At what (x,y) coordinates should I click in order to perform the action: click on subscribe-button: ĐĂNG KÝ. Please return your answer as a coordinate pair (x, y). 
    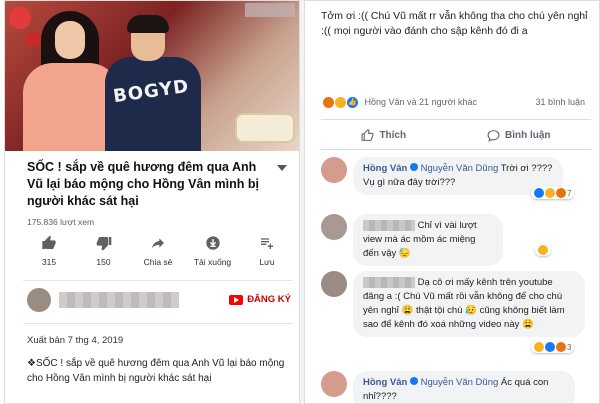
    Looking at the image, I should click on (260, 299).